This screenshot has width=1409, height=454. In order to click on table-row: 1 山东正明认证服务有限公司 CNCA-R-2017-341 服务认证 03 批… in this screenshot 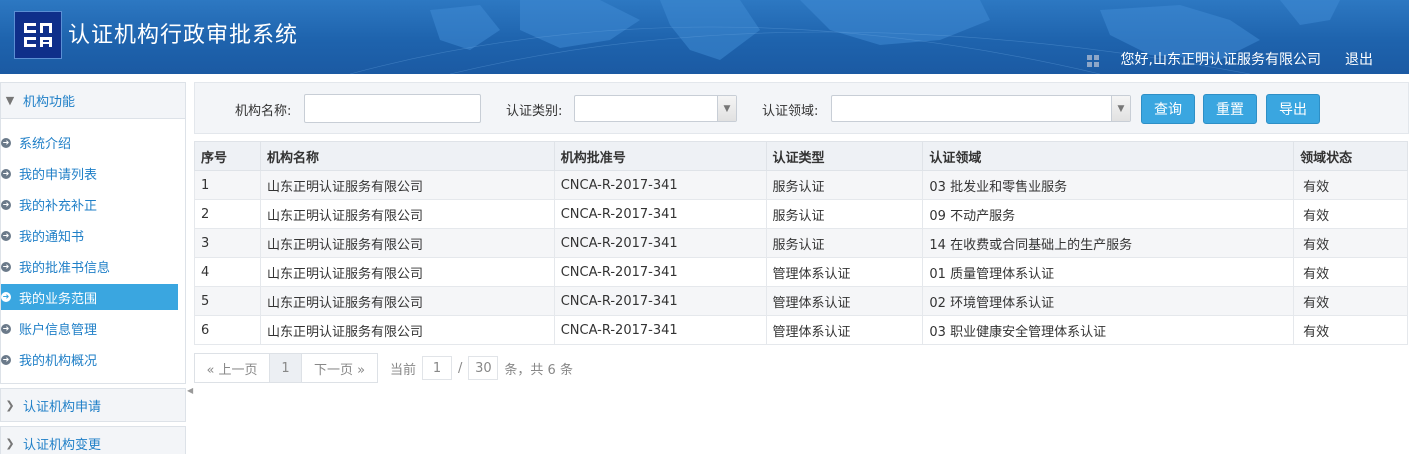, I will do `click(801, 185)`.